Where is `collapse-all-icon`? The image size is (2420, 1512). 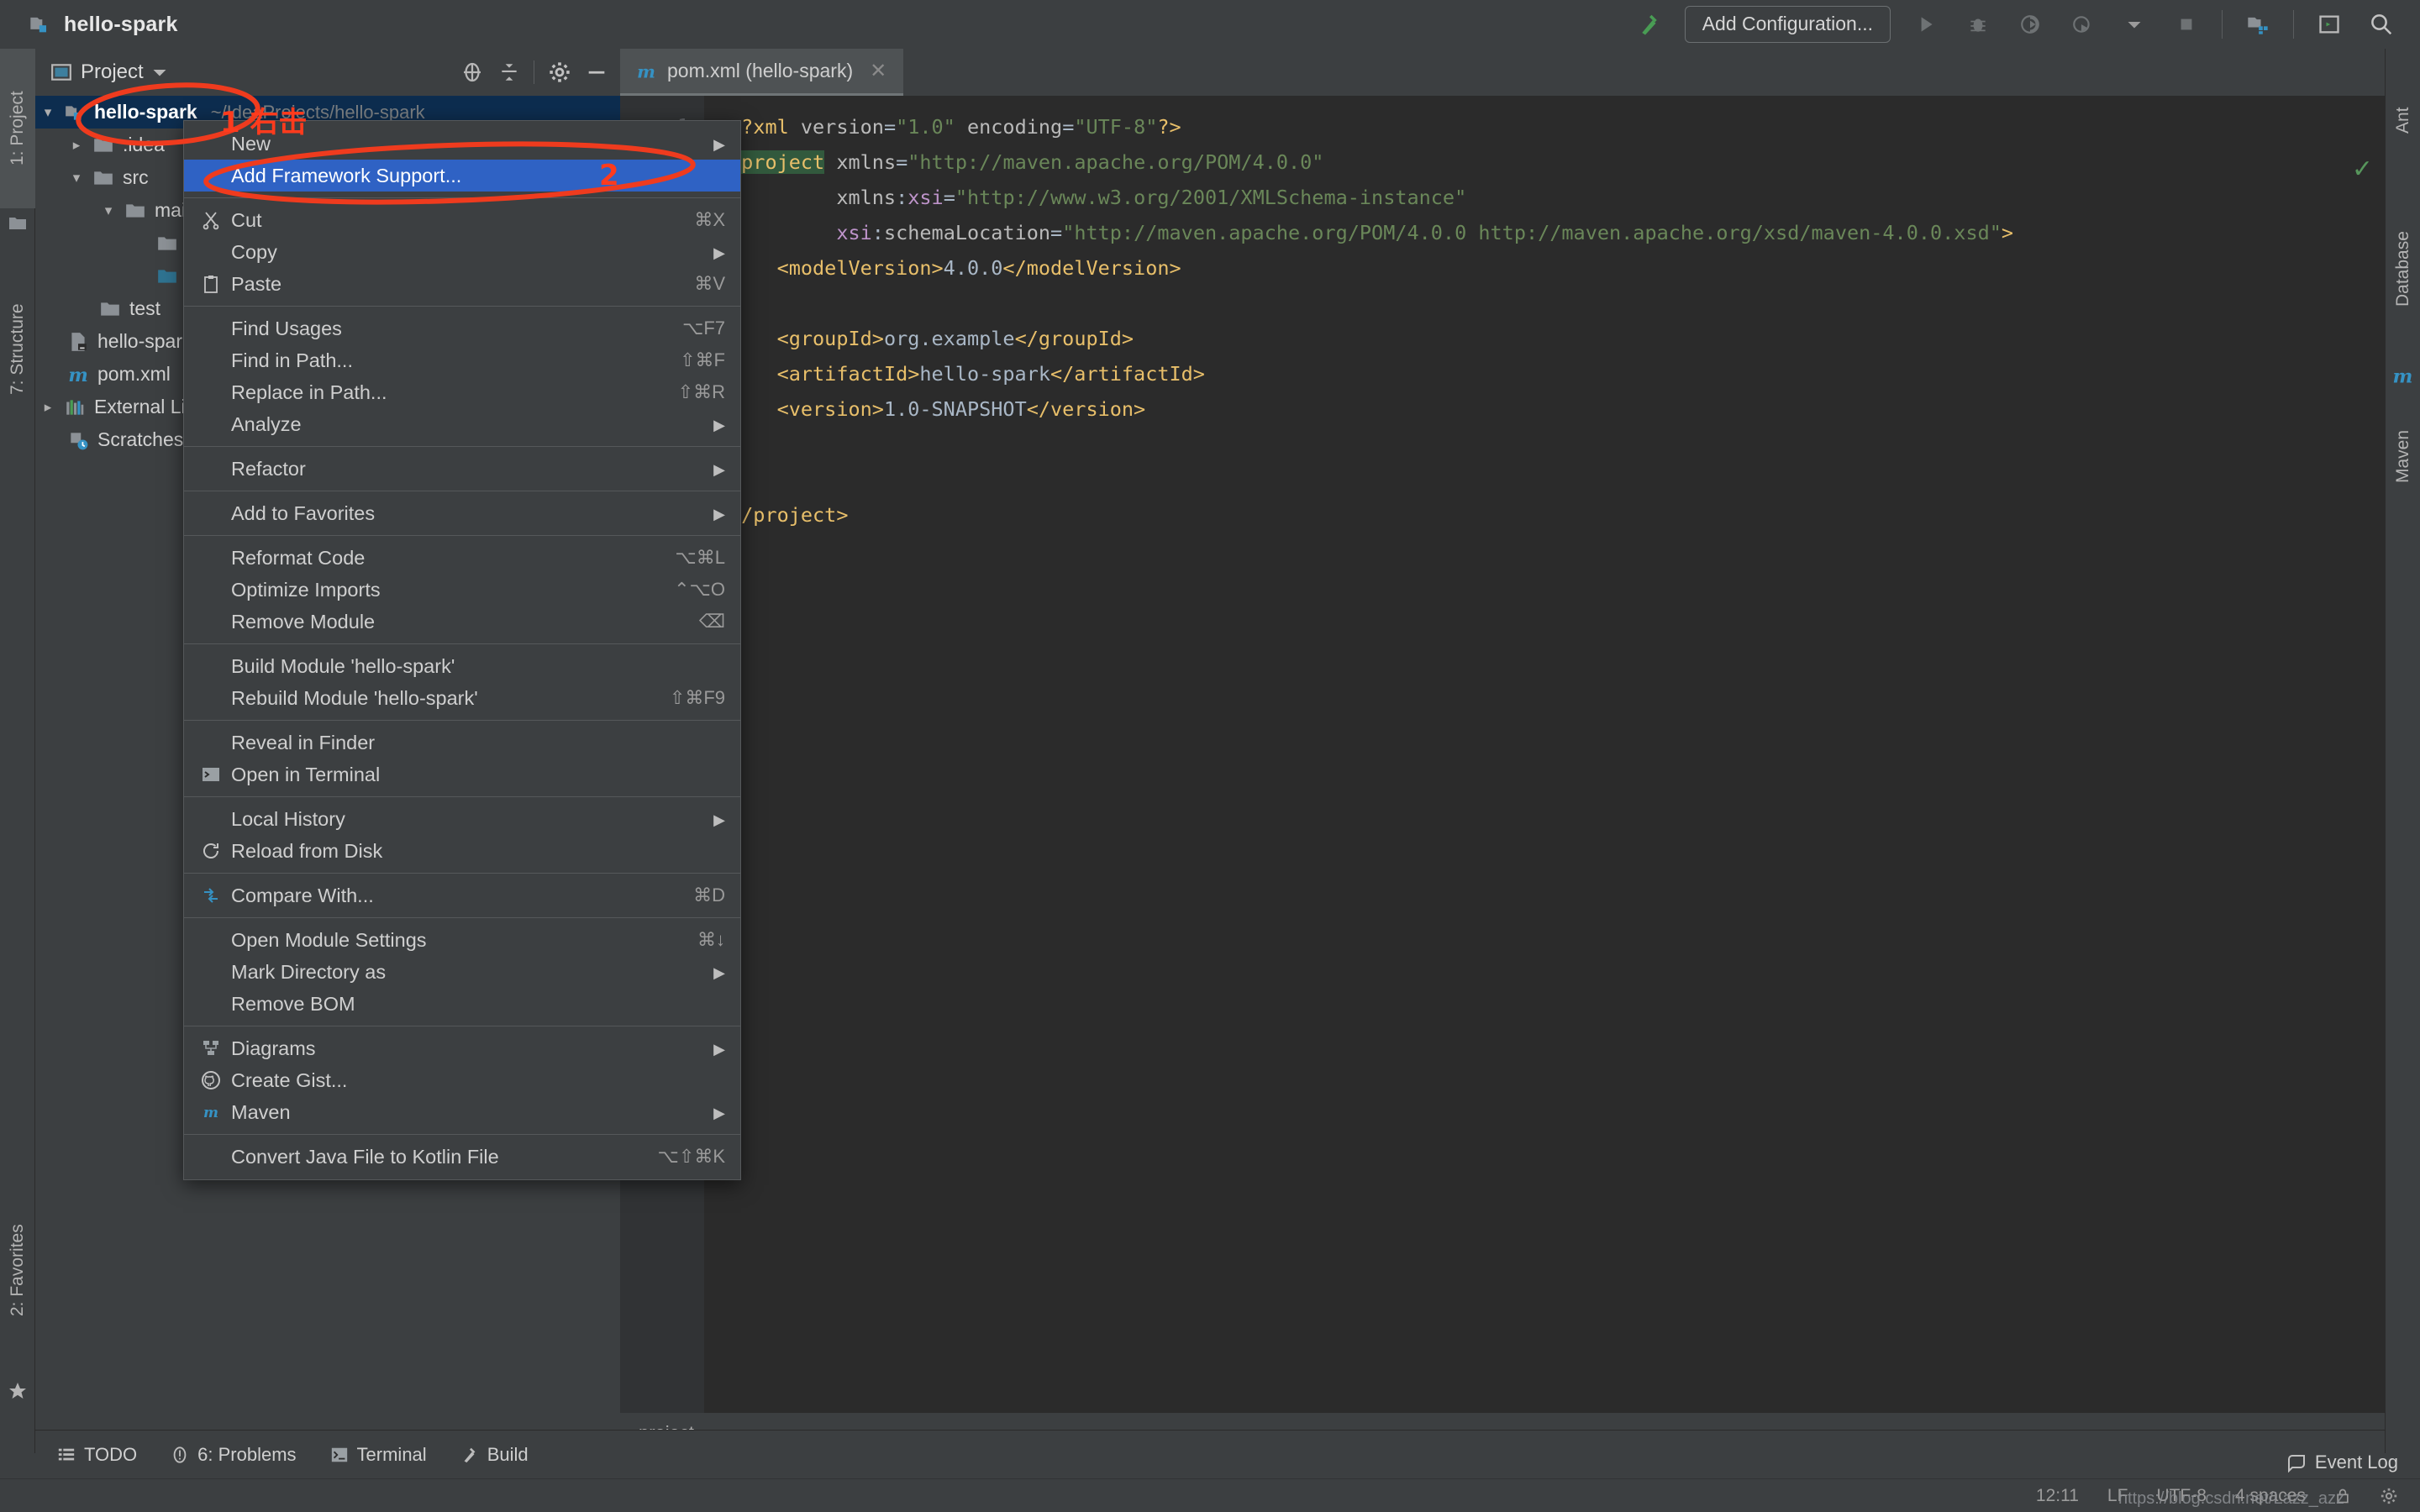
collapse-all-icon is located at coordinates (509, 72).